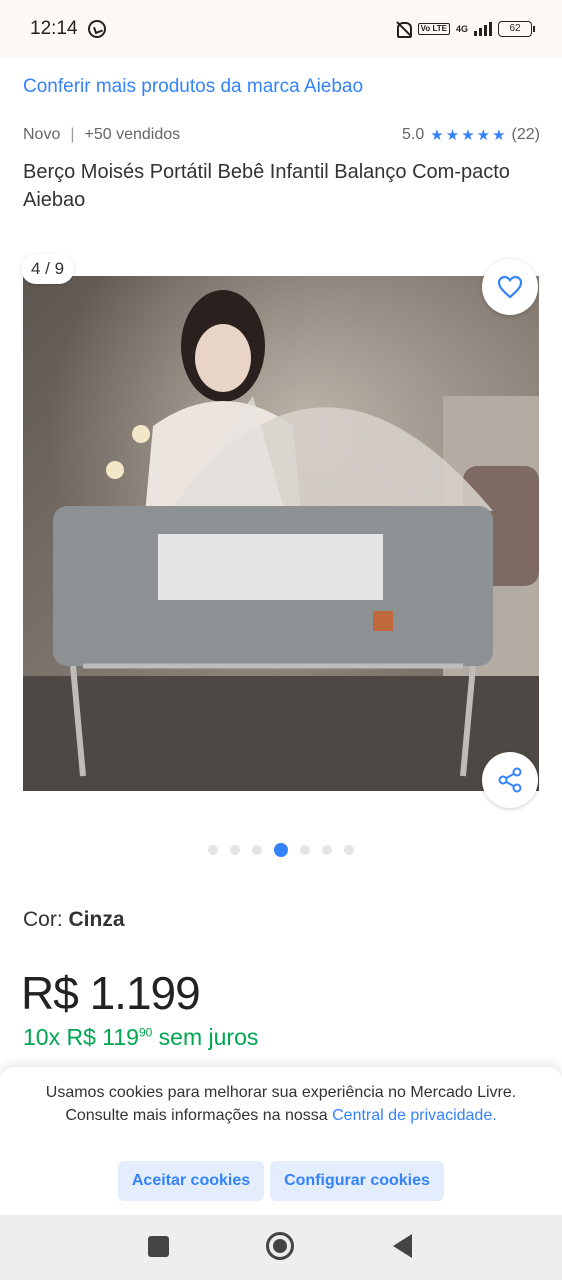 The height and width of the screenshot is (1280, 562). What do you see at coordinates (81, 1037) in the screenshot?
I see `installment-amount: 10x R$ 119` at bounding box center [81, 1037].